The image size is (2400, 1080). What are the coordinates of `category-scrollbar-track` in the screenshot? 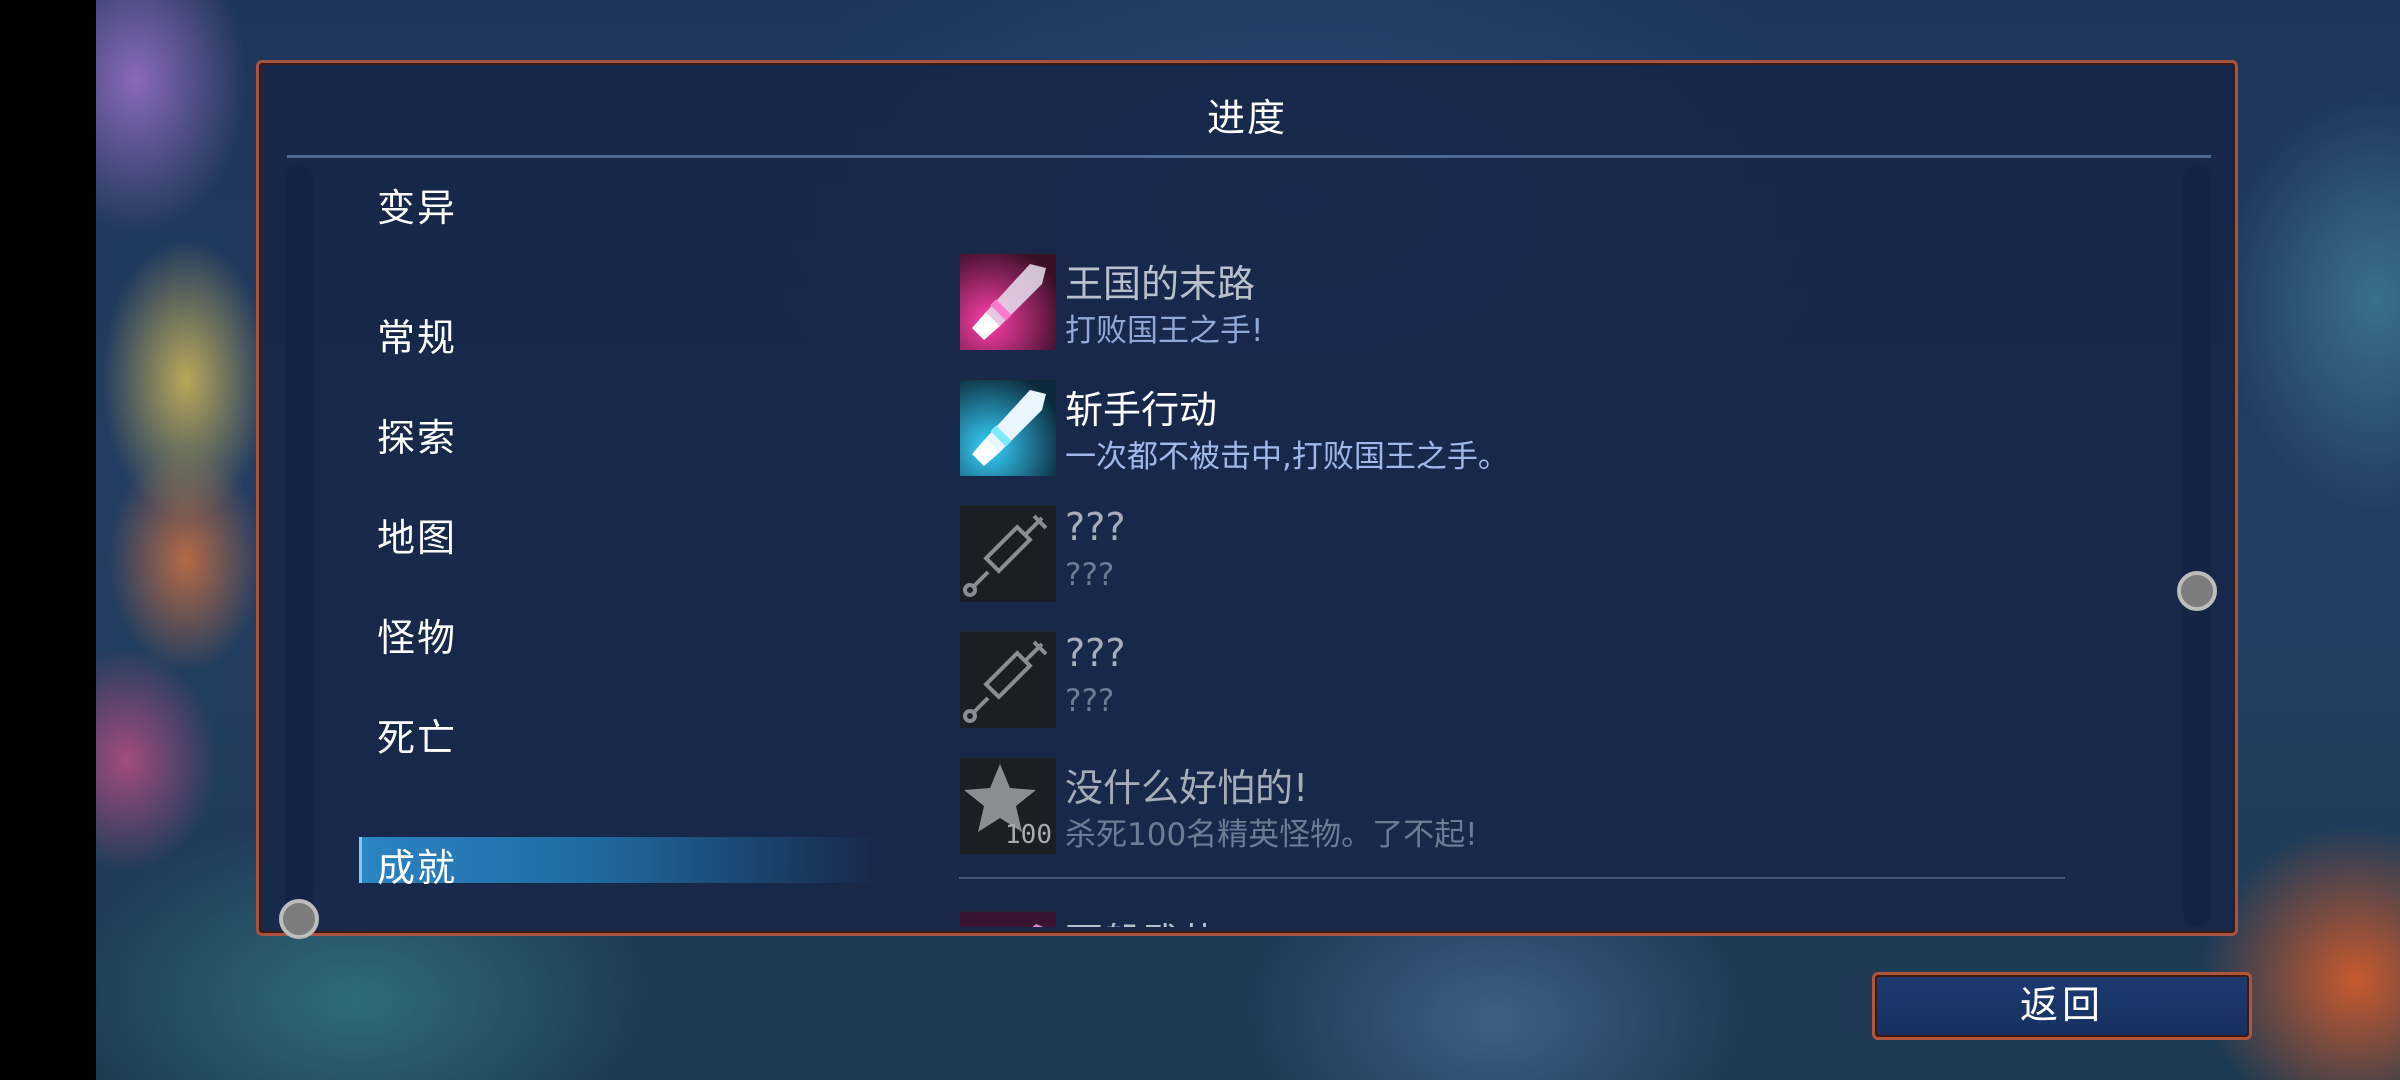 It's located at (299, 546).